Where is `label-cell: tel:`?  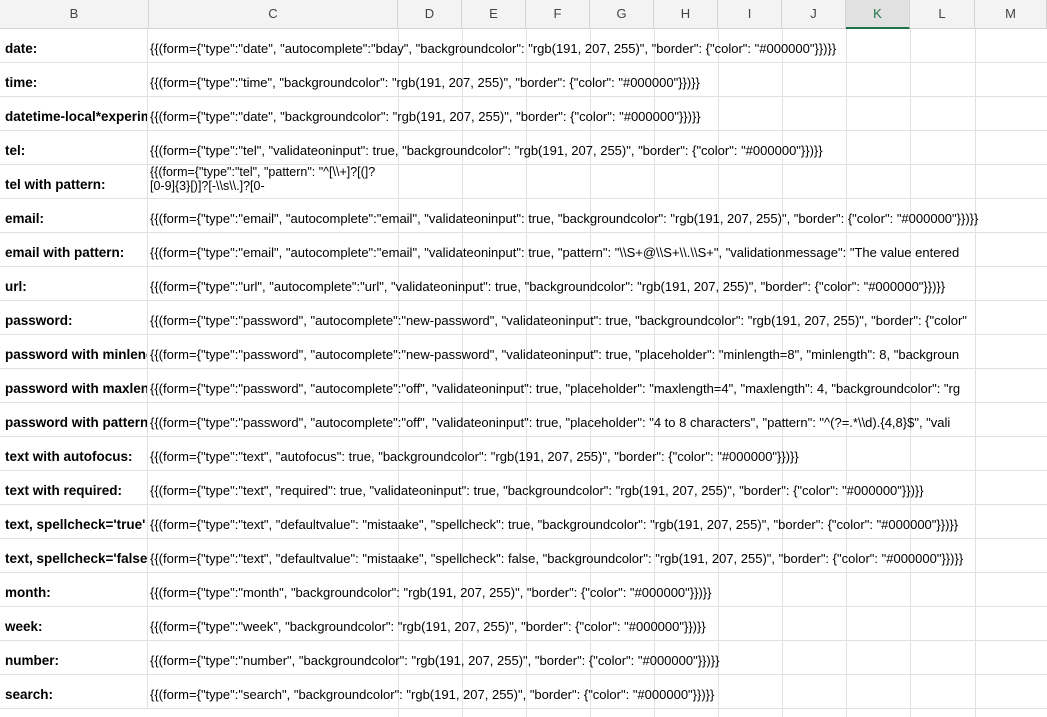 label-cell: tel: is located at coordinates (74, 147).